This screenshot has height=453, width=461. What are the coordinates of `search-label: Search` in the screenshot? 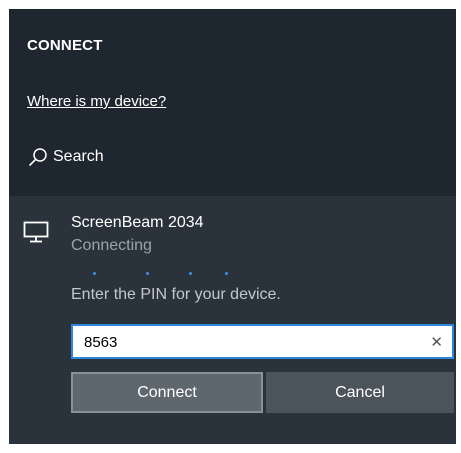 It's located at (78, 156).